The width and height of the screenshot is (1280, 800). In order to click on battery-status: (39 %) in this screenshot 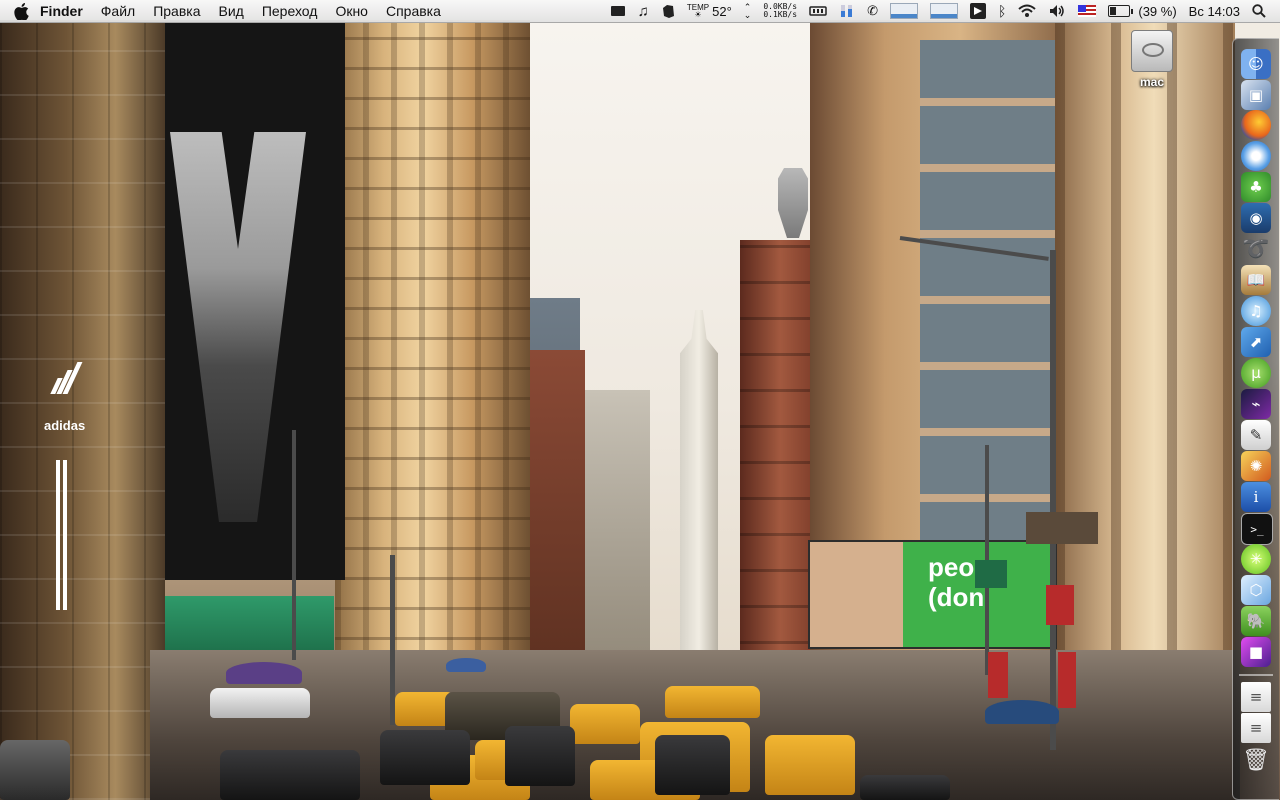, I will do `click(1142, 11)`.